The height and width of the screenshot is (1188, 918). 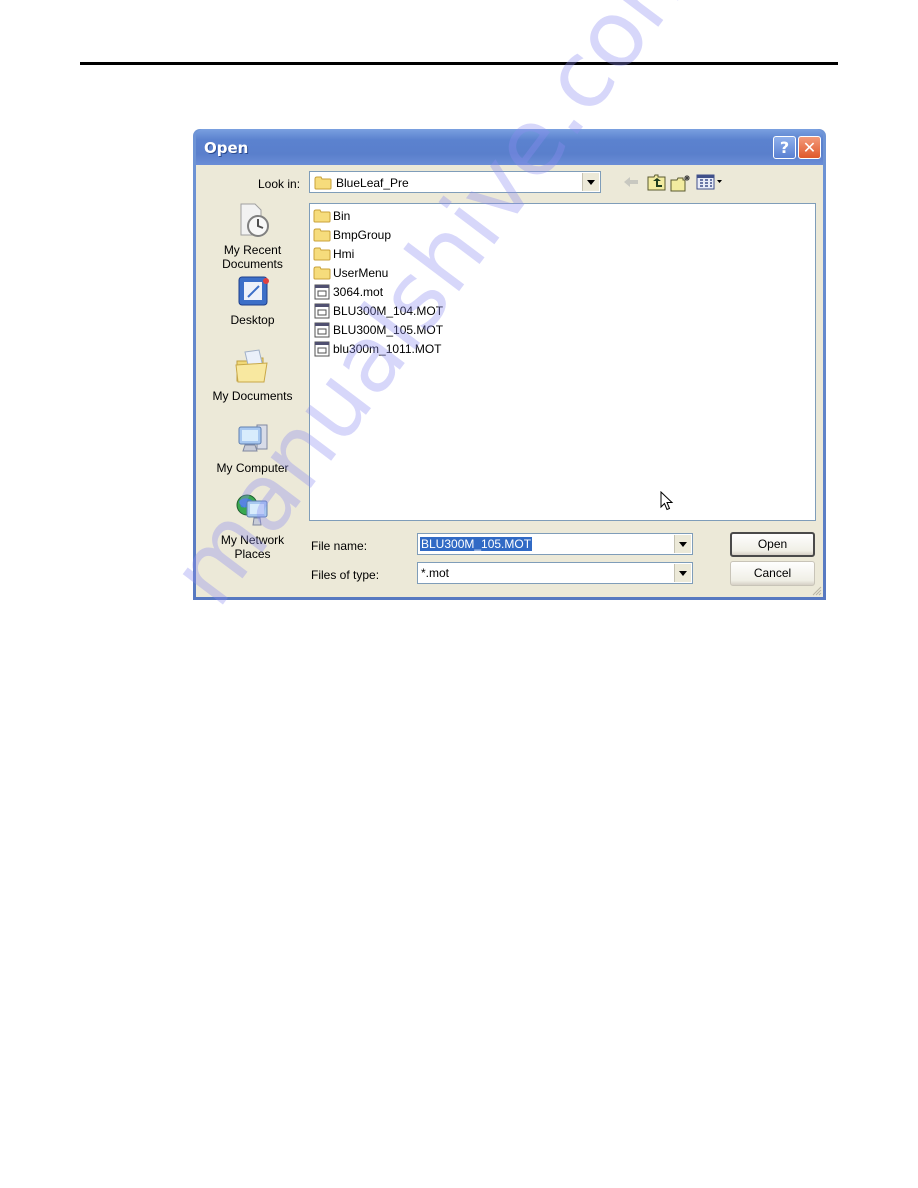 I want to click on place-desktop: Desktop, so click(x=252, y=300).